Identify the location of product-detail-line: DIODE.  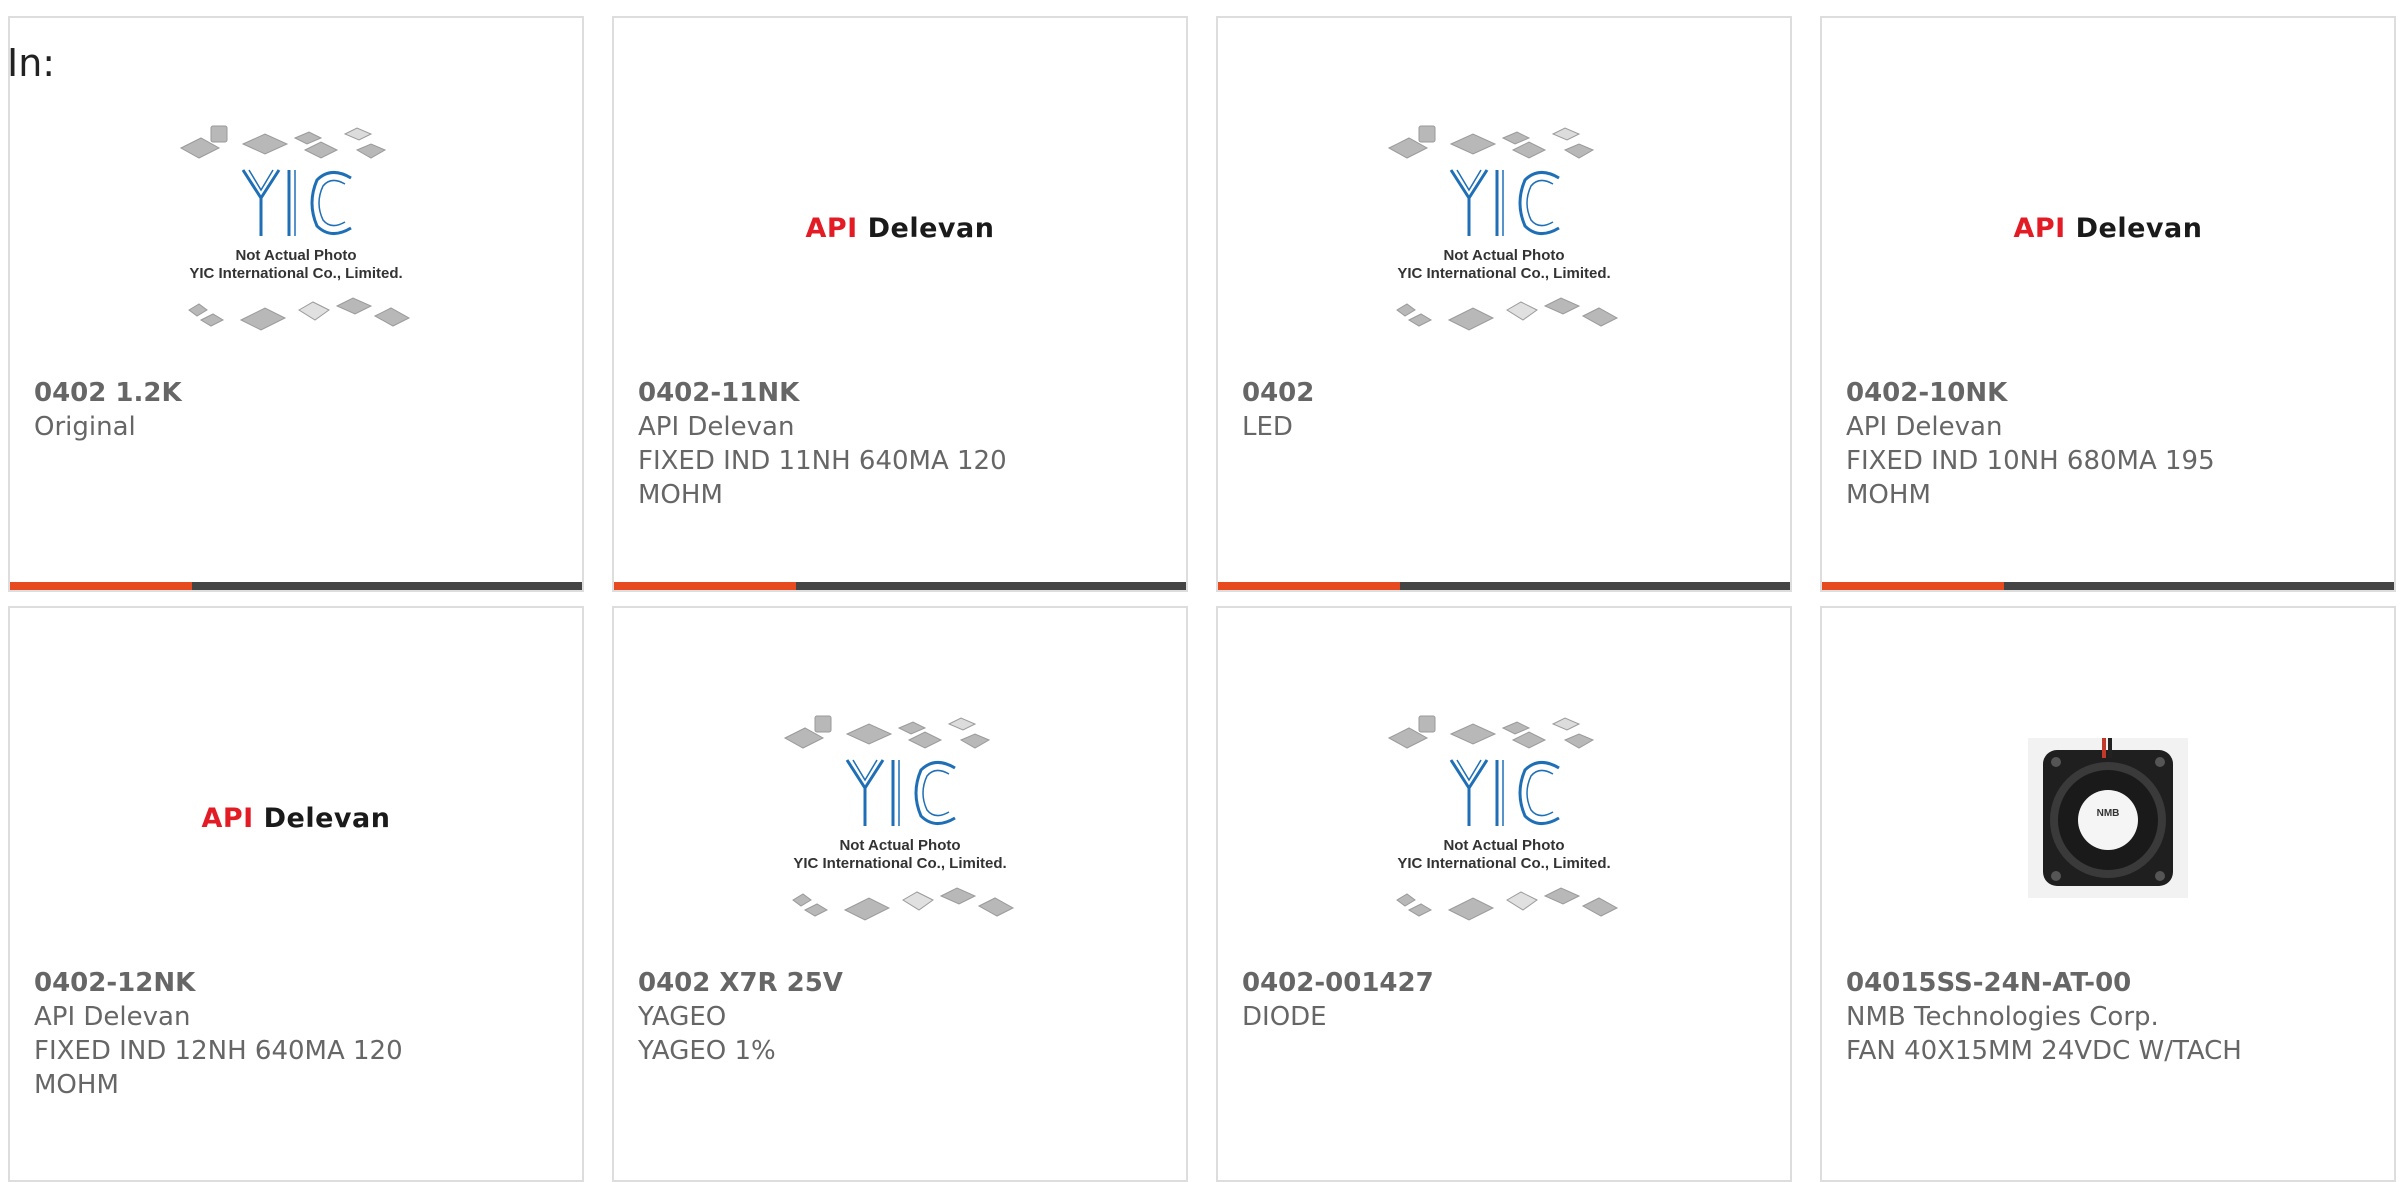
(1284, 1017).